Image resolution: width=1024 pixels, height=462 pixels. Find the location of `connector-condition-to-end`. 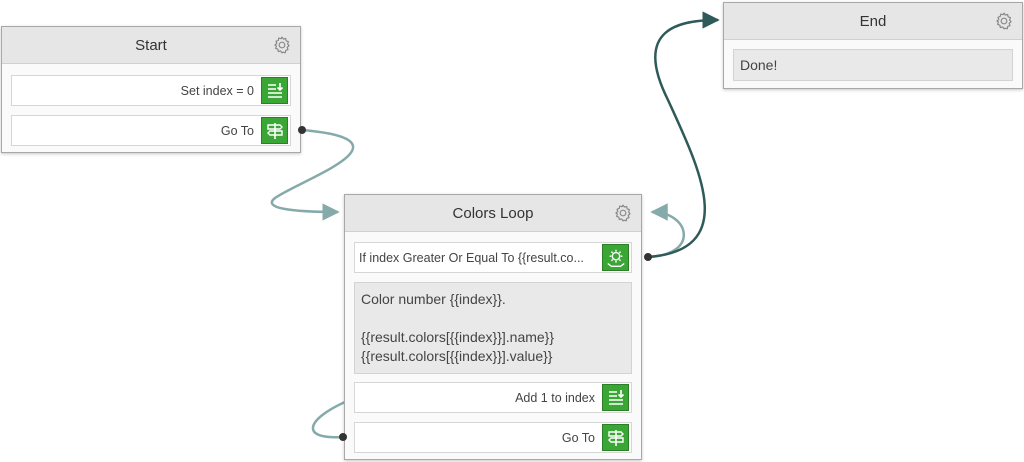

connector-condition-to-end is located at coordinates (683, 135).